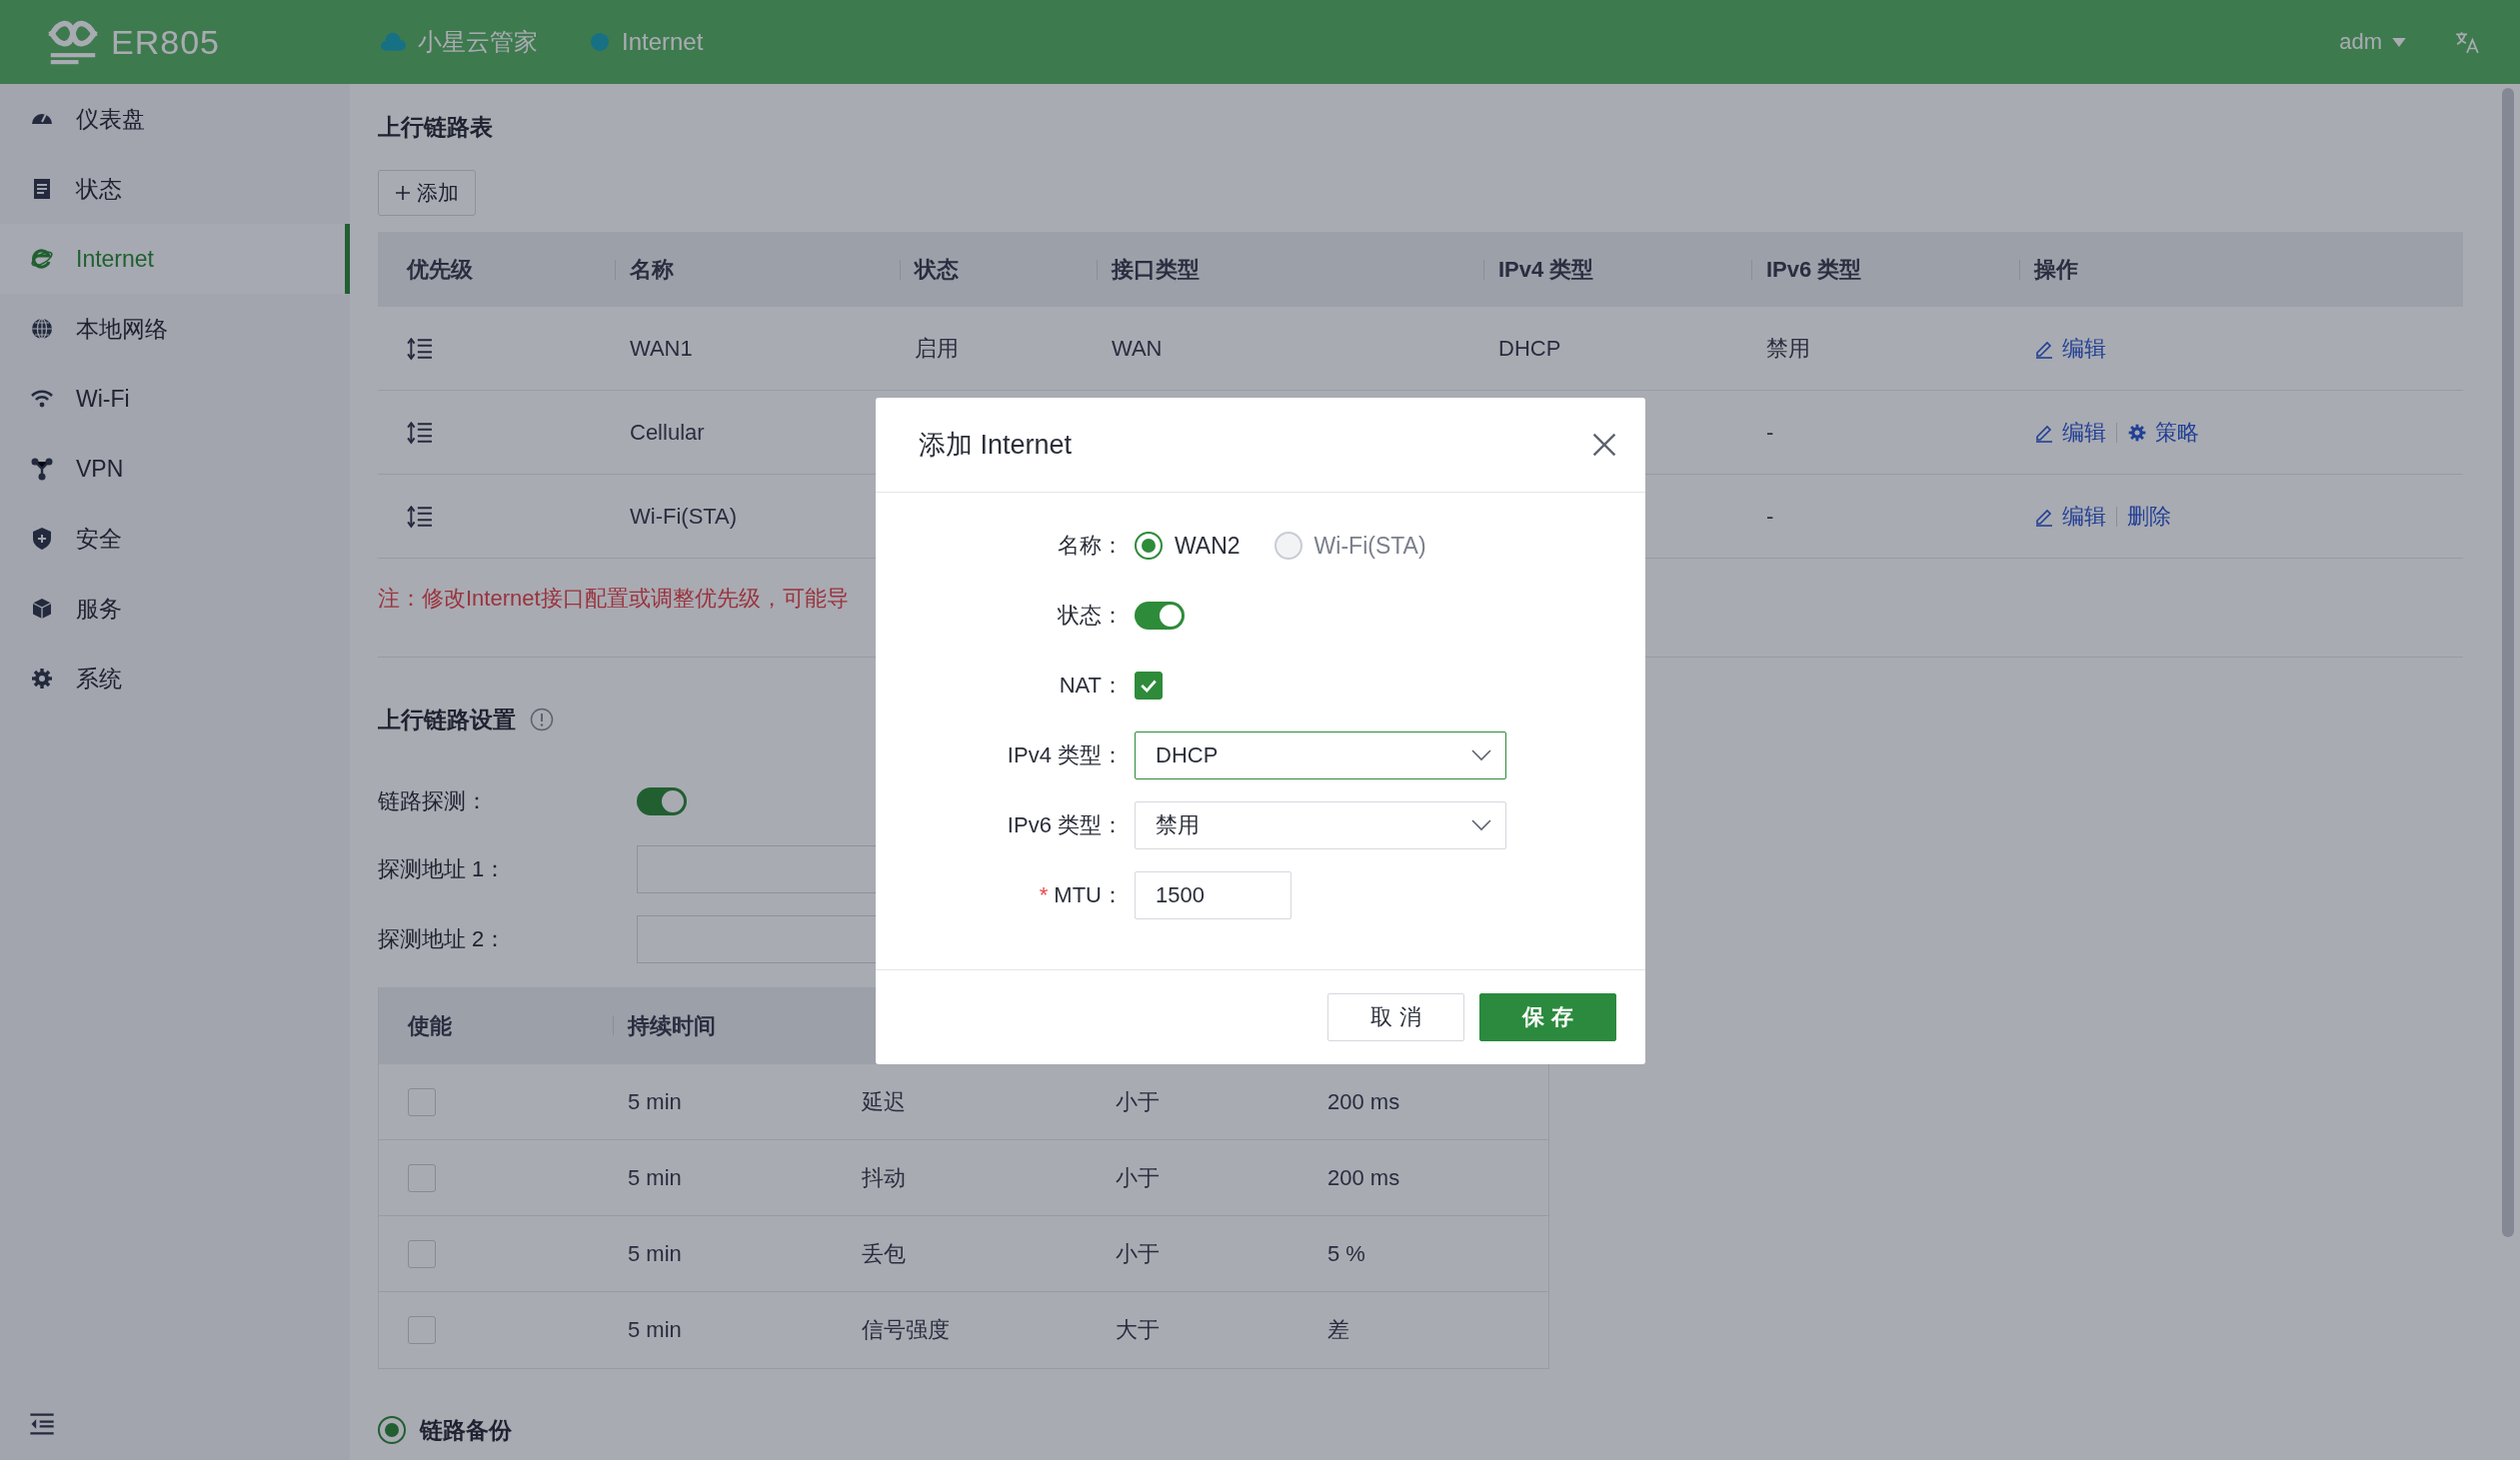 The image size is (2520, 1460). What do you see at coordinates (1208, 546) in the screenshot?
I see `radio-label: WAN2` at bounding box center [1208, 546].